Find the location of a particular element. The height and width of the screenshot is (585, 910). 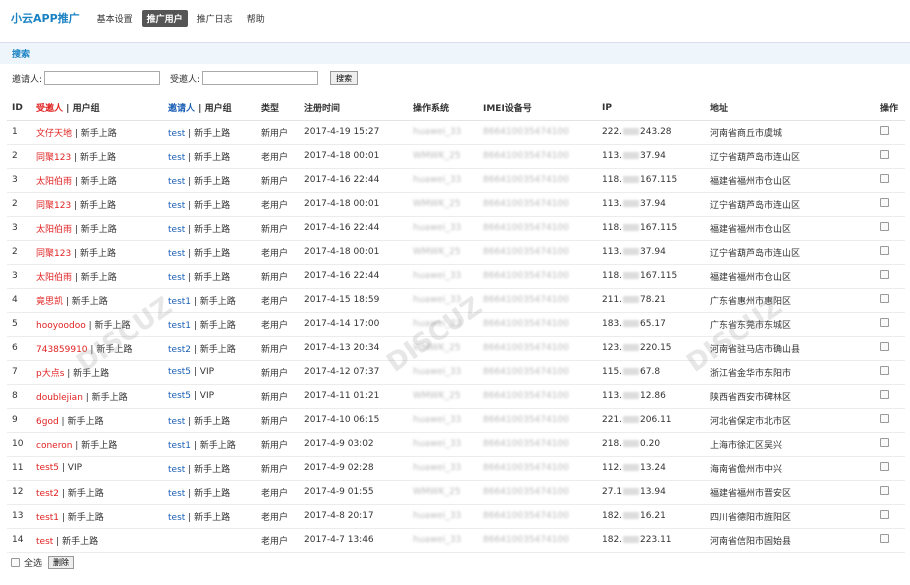

invitee-link: test is located at coordinates (44, 542).